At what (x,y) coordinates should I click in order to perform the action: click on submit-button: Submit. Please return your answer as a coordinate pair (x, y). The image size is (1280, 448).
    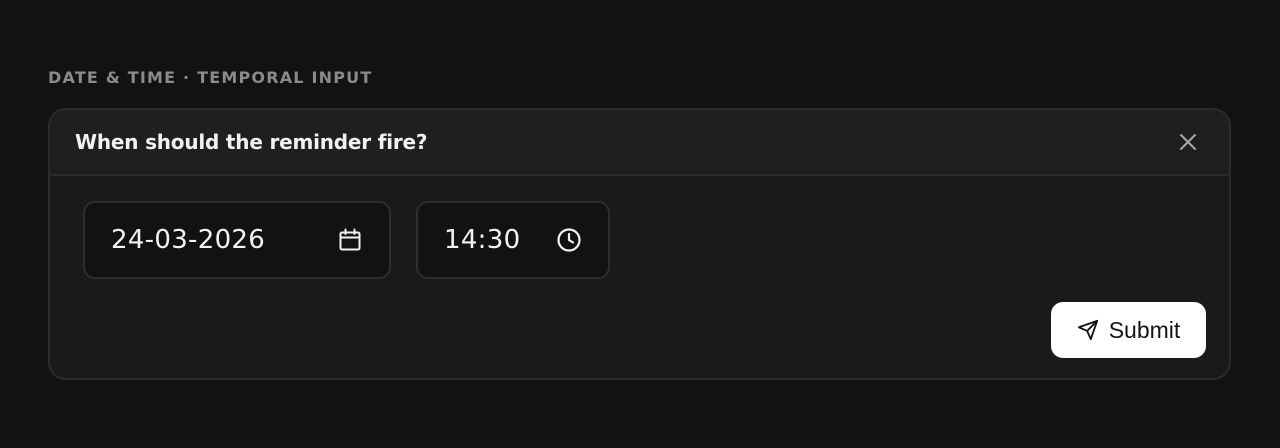
    Looking at the image, I should click on (1128, 330).